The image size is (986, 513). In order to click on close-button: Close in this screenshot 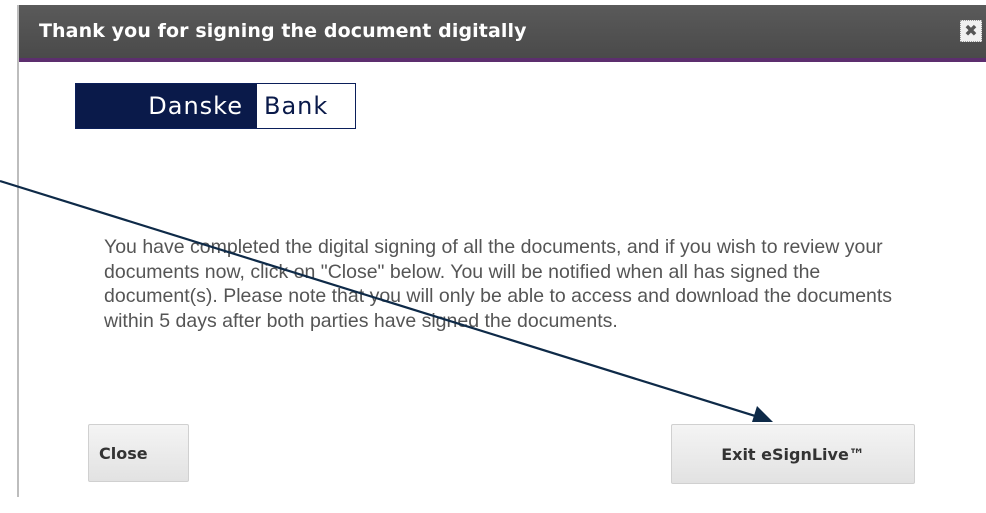, I will do `click(138, 453)`.